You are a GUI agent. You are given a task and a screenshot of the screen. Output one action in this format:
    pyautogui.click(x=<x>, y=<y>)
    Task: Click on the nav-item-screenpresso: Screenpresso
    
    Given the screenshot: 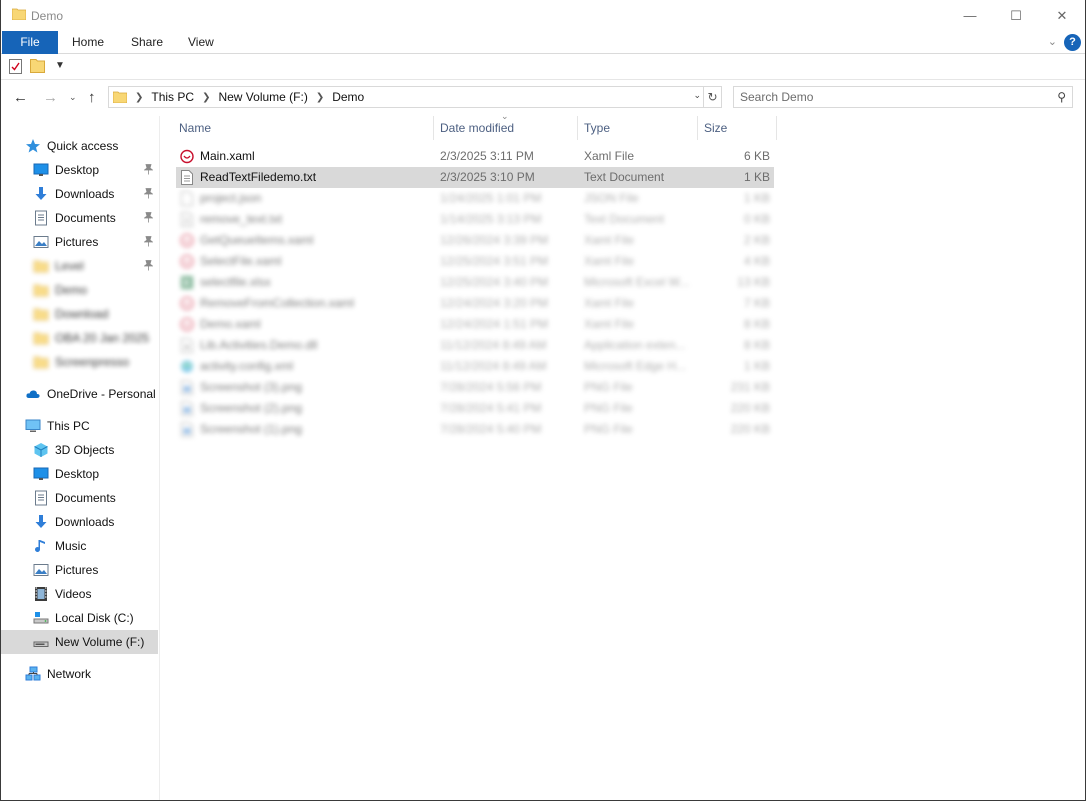 What is the action you would take?
    pyautogui.click(x=79, y=362)
    